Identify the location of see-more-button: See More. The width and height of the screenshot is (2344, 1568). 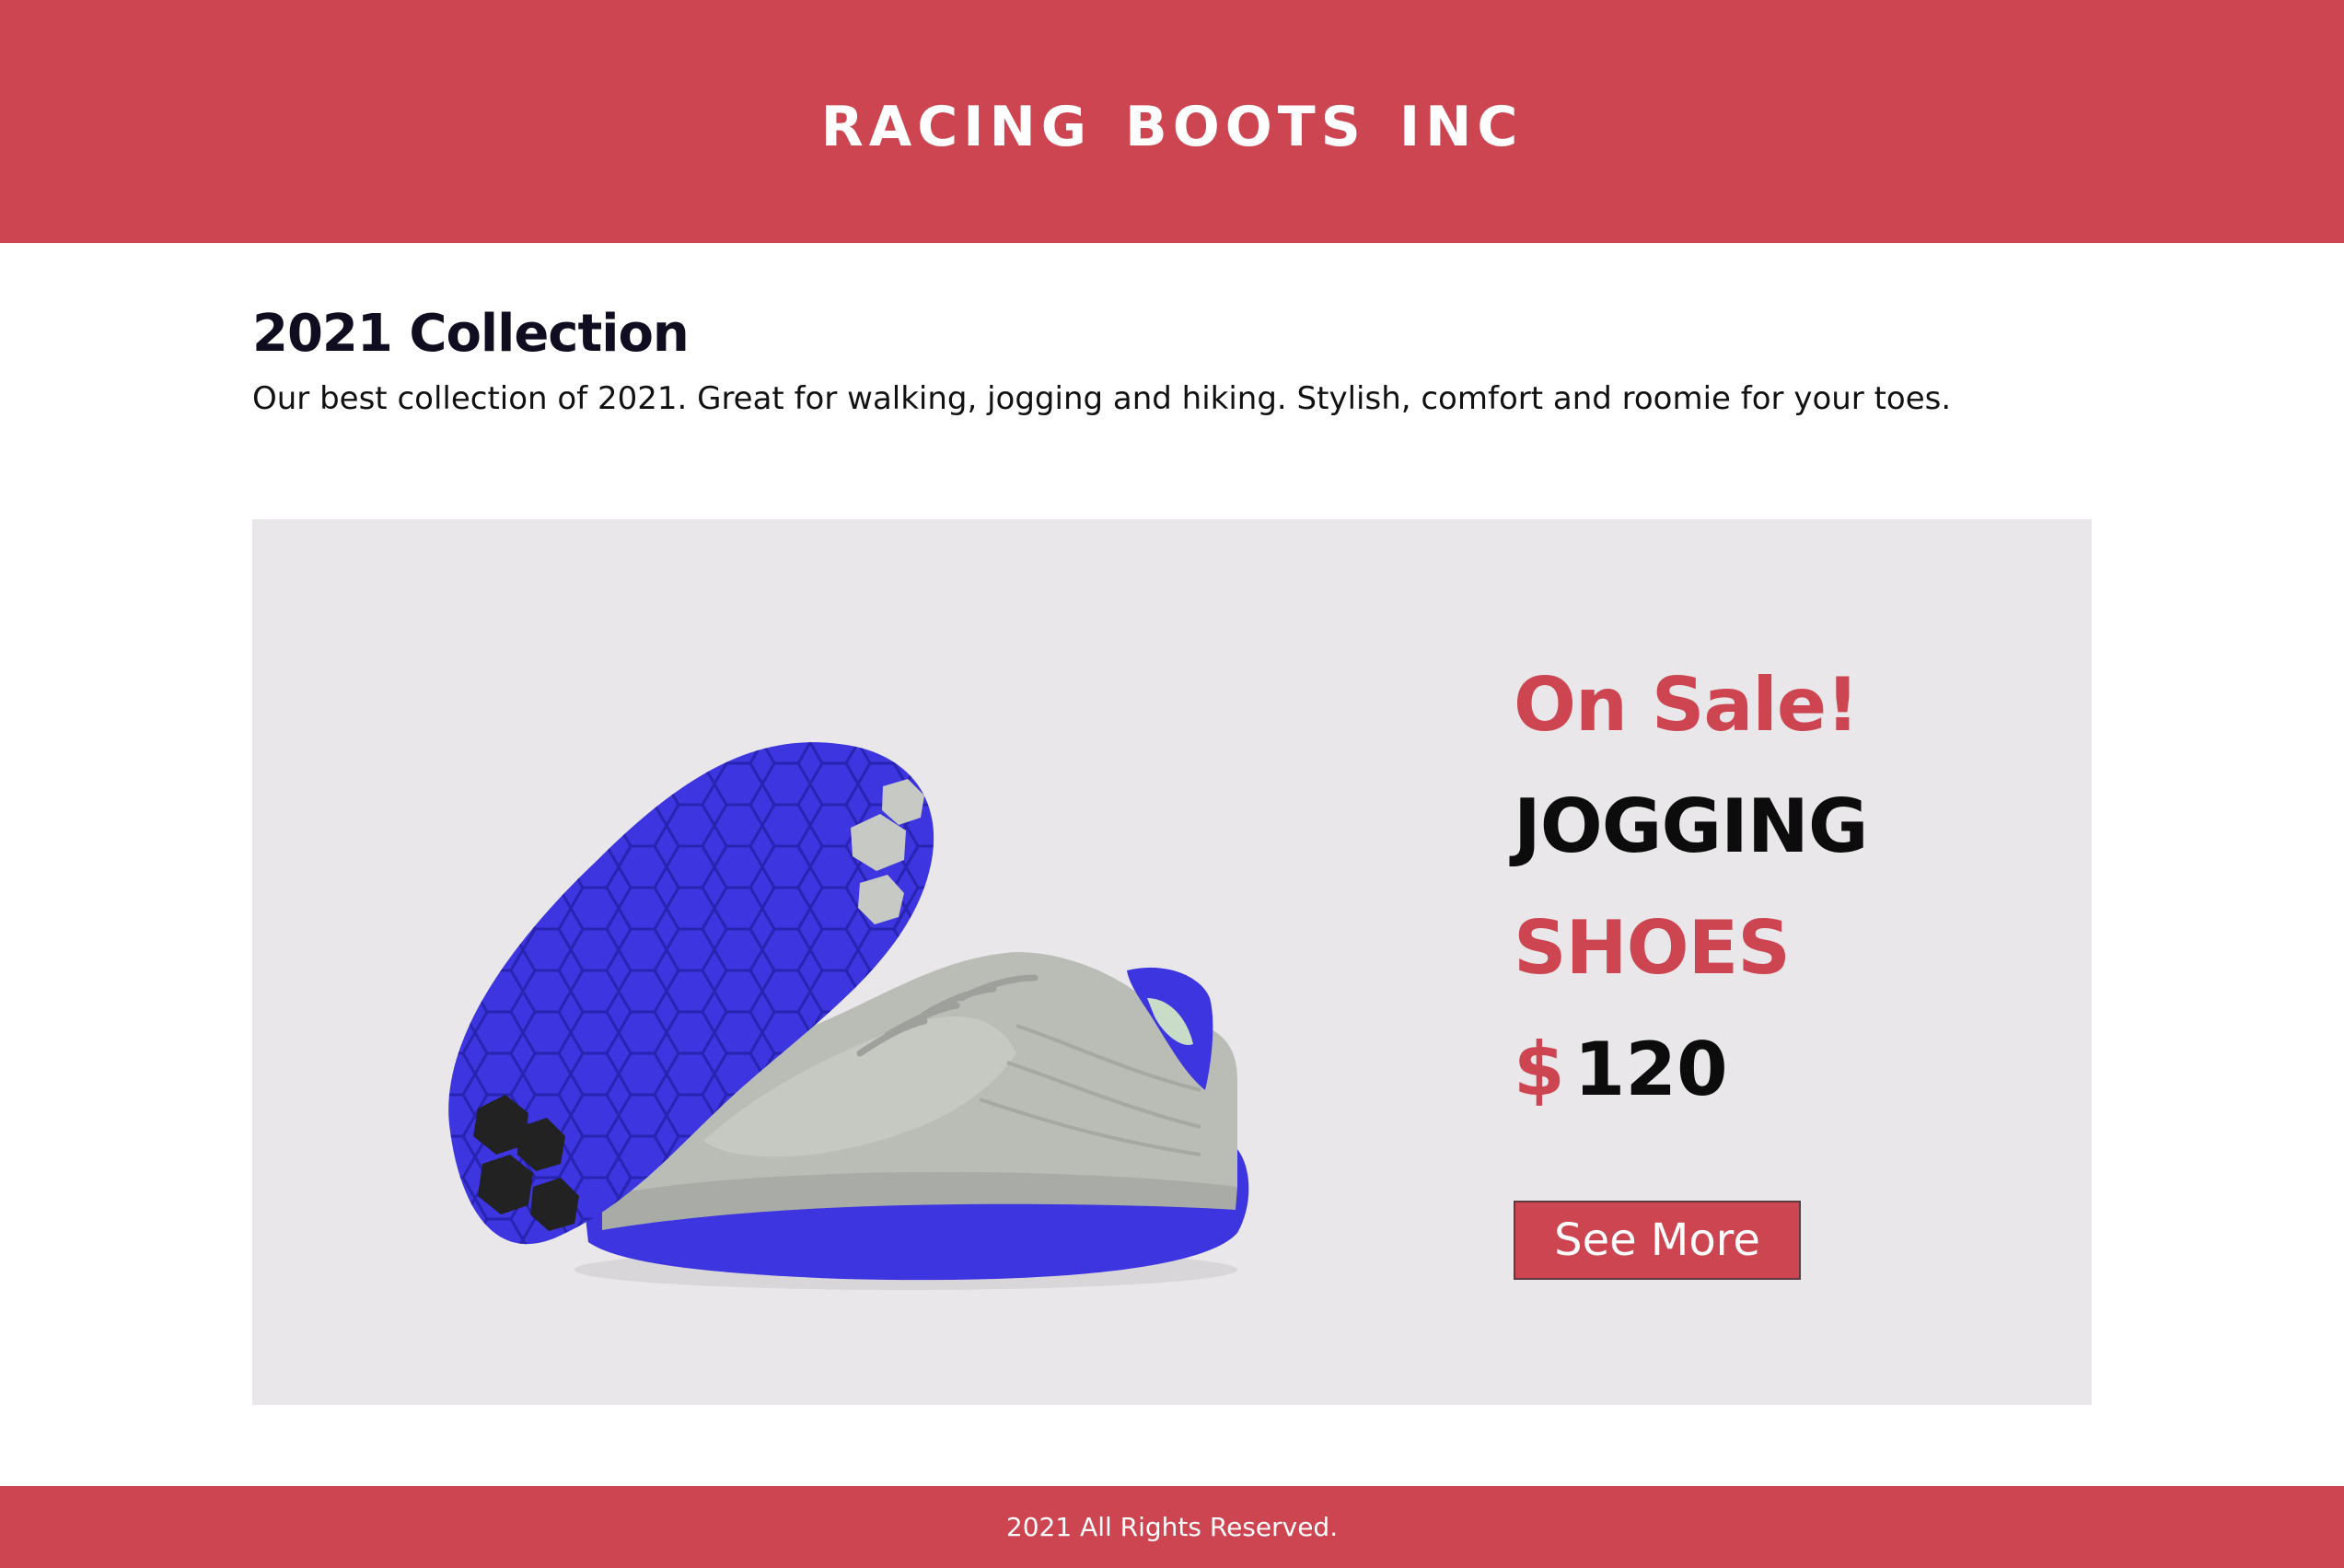
(1657, 1240).